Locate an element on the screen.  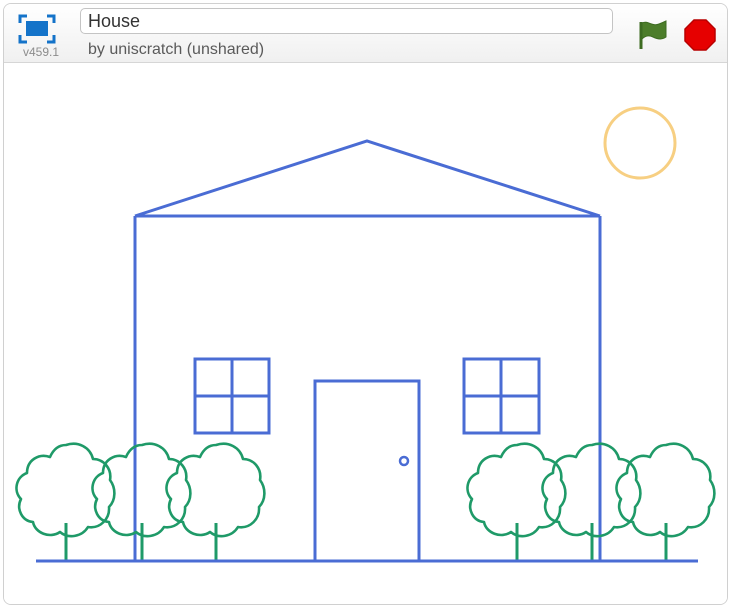
door-knob is located at coordinates (404, 461).